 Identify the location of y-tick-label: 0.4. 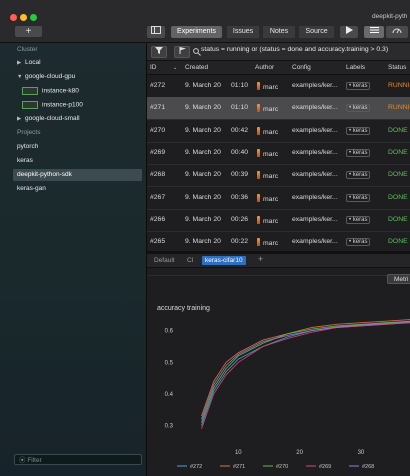
(169, 395).